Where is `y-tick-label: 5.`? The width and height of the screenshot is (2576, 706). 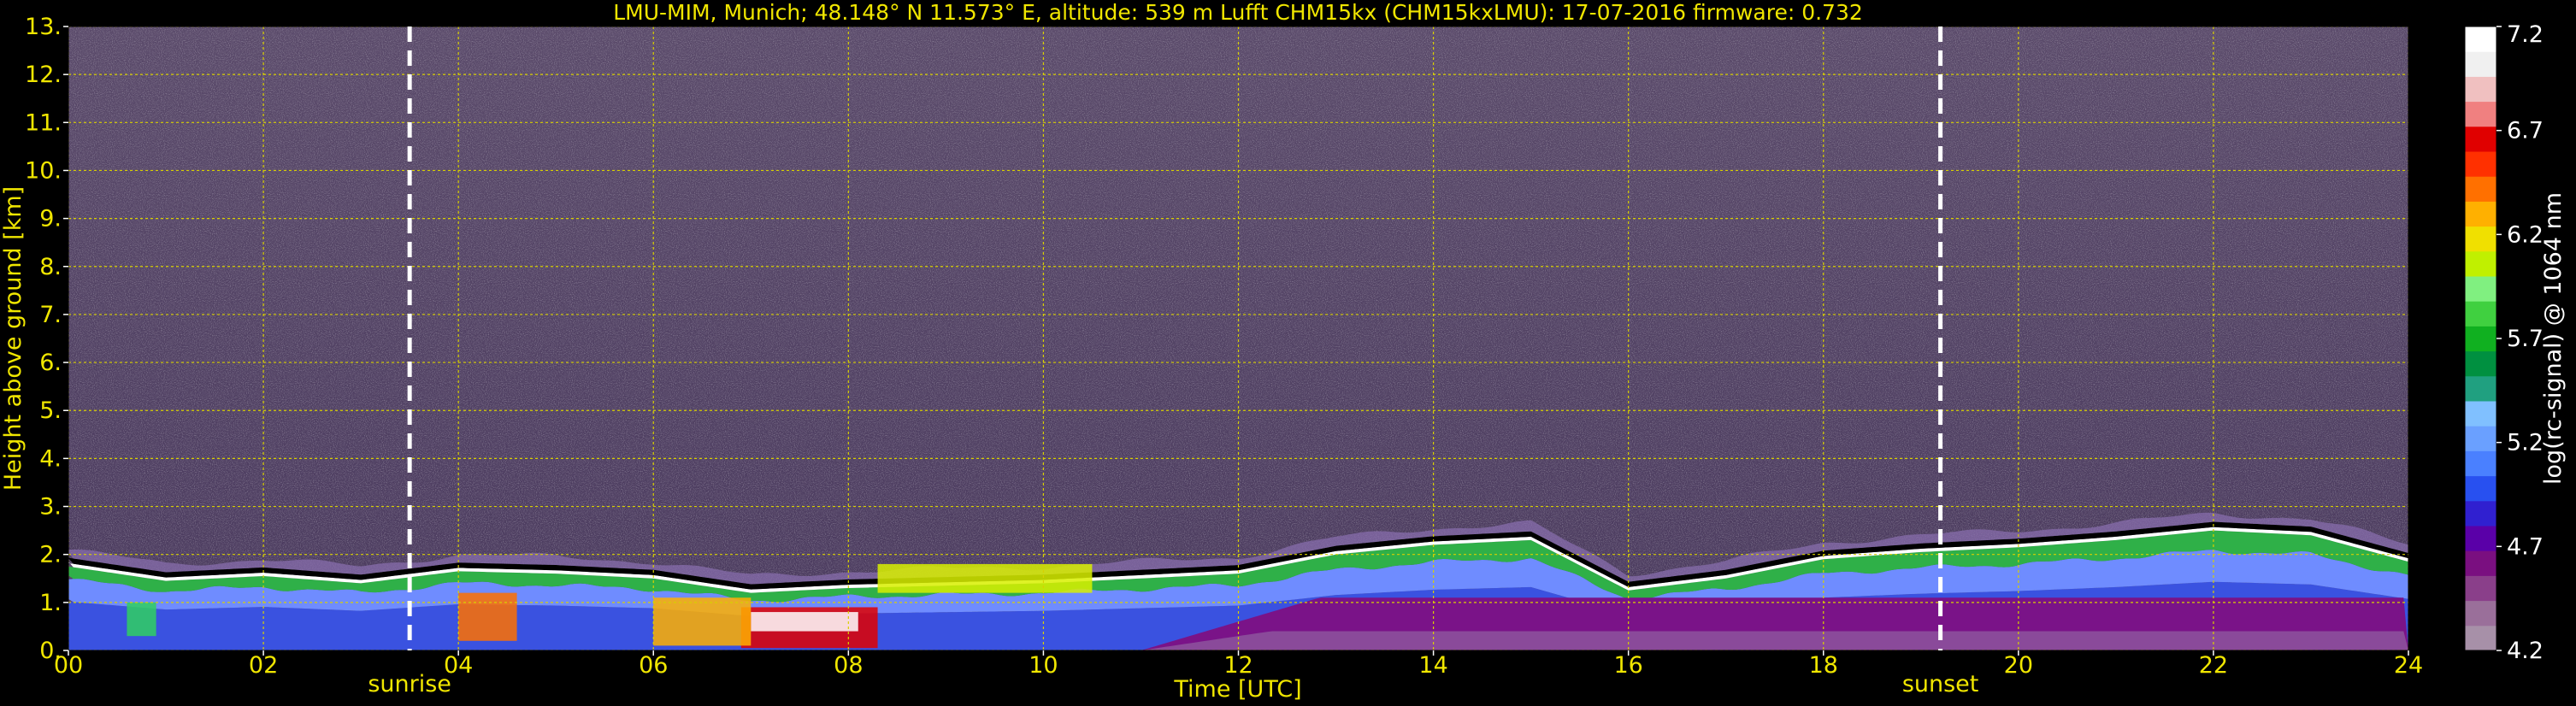
y-tick-label: 5. is located at coordinates (51, 410).